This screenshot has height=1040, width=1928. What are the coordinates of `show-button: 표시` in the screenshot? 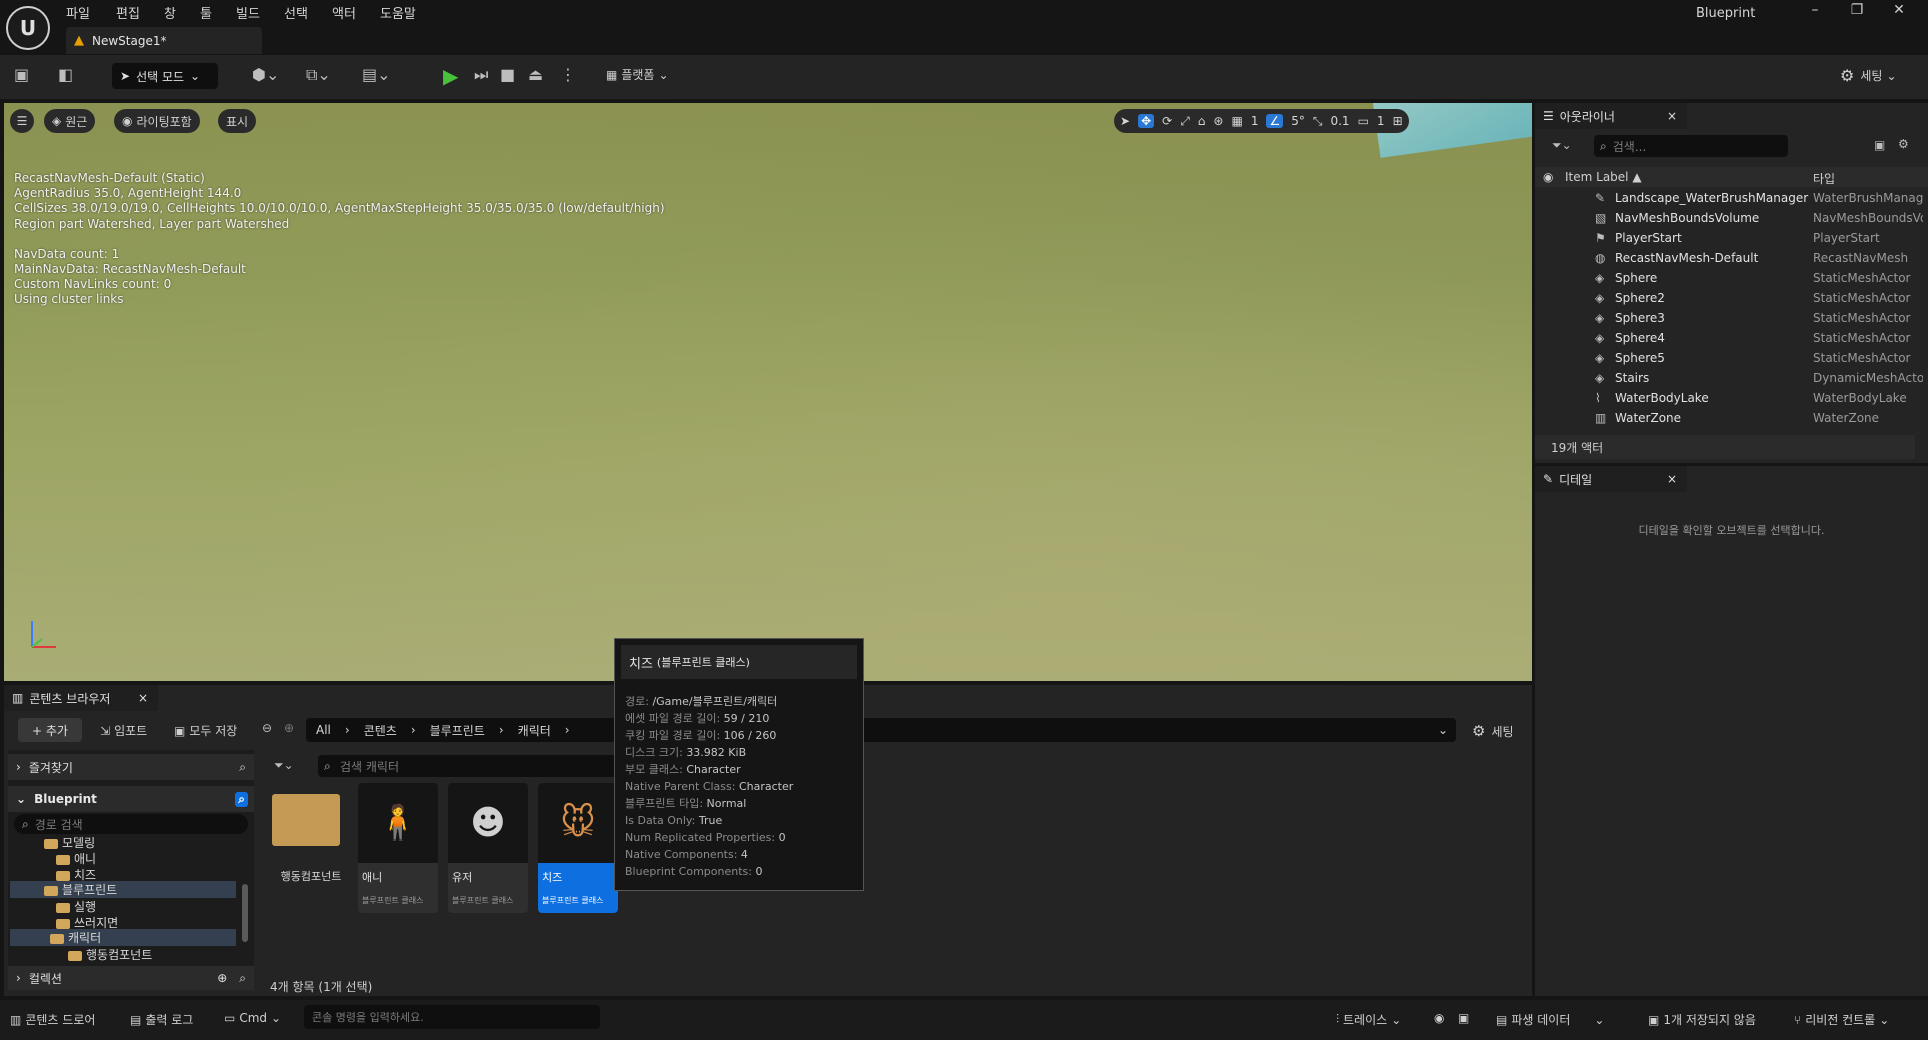 It's located at (237, 121).